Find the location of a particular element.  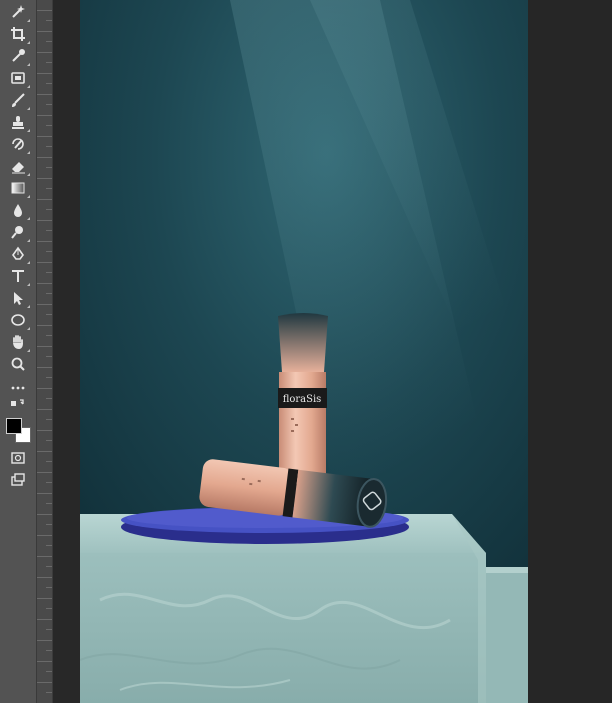

ellipse-icon is located at coordinates (18, 320).